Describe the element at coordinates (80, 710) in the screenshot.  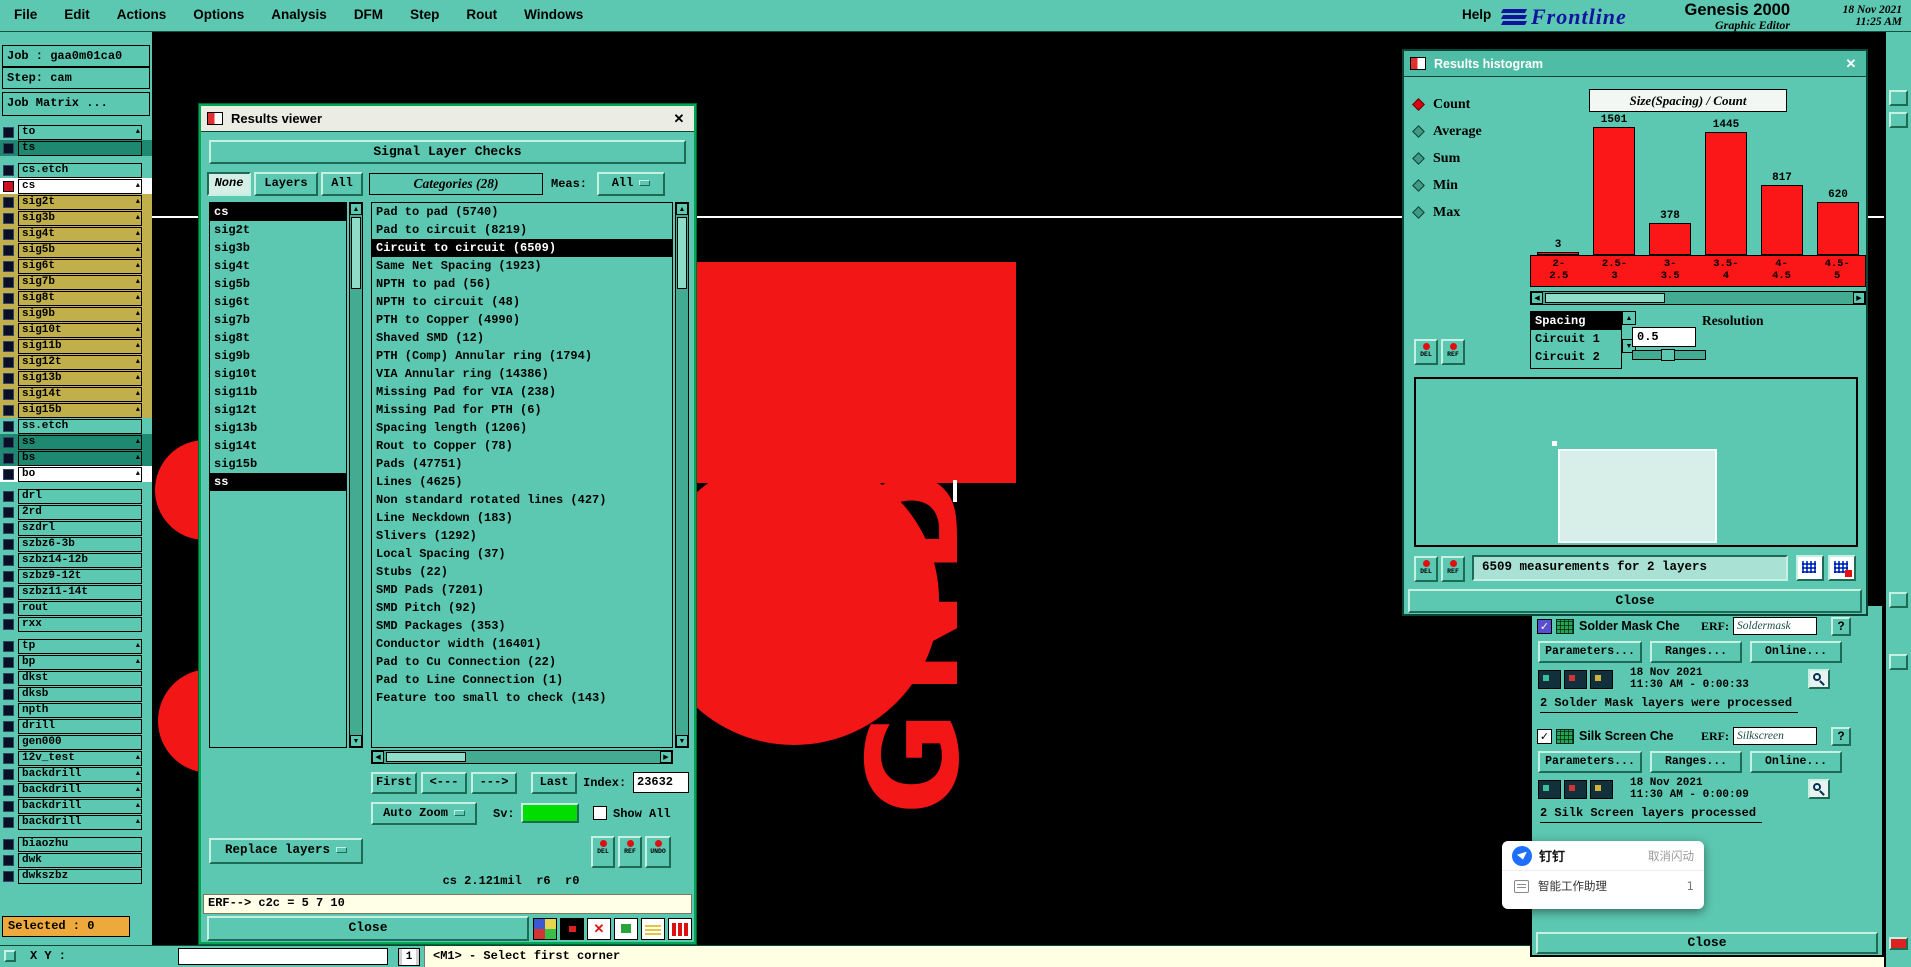
I see `layer-name: npth` at that location.